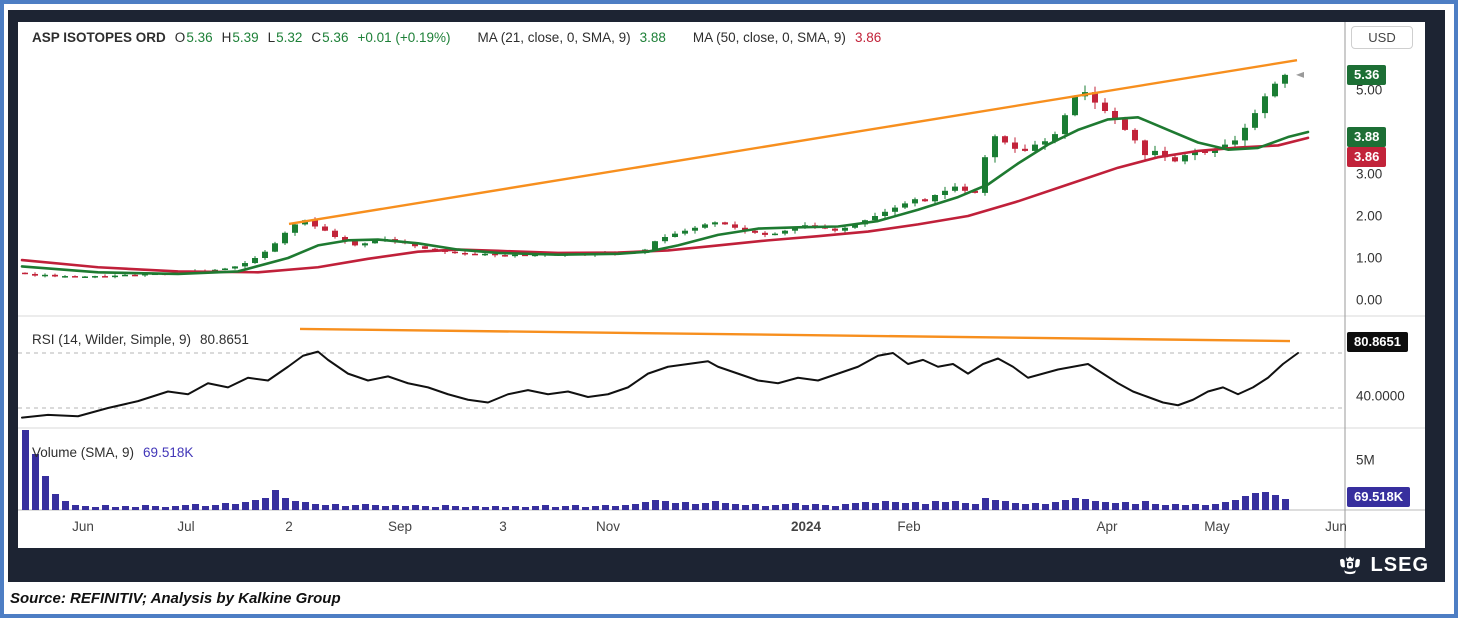 The width and height of the screenshot is (1458, 618). I want to click on volume-legend: Volume (SMA, 9) 69.518K, so click(117, 453).